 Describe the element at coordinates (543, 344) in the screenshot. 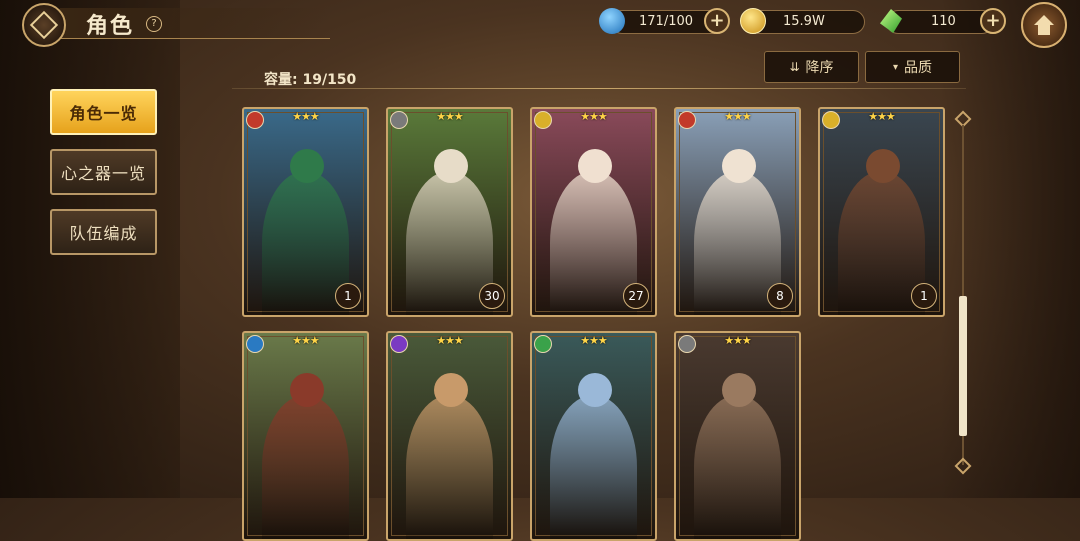

I see `wind-element-icon` at that location.